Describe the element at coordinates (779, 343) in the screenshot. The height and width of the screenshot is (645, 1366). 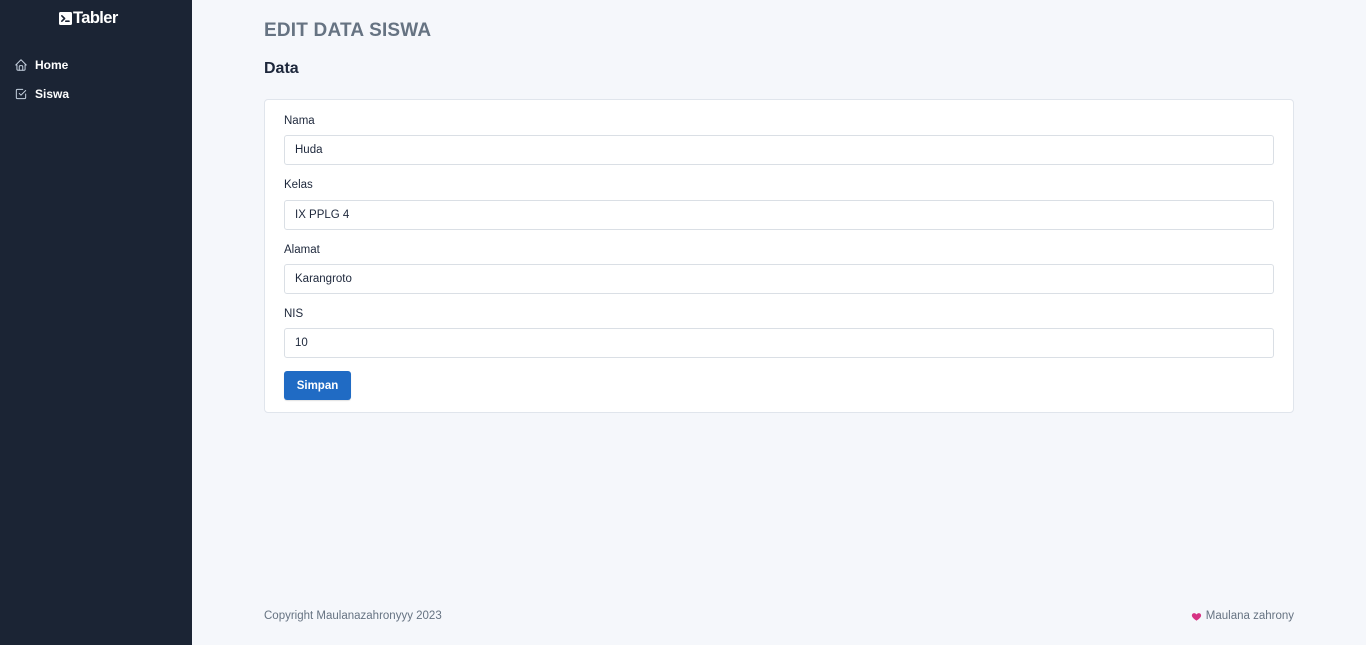
I see `nis-input` at that location.